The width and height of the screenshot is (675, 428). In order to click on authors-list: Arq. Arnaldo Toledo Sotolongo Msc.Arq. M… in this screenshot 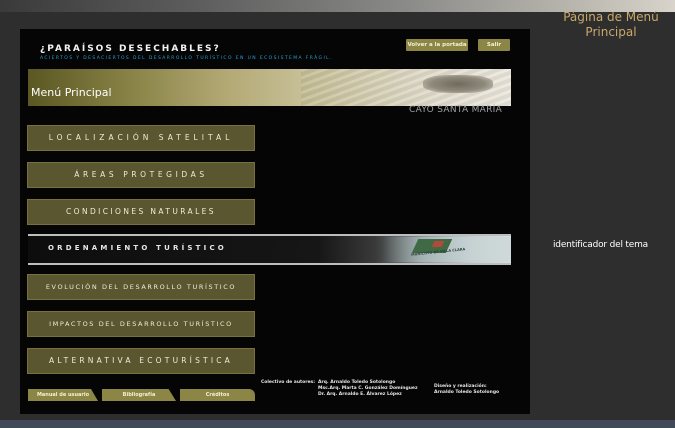, I will do `click(368, 389)`.